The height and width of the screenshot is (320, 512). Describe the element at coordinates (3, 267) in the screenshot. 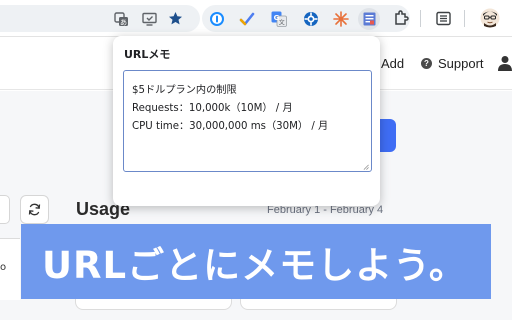

I see `left-panel-text: o` at that location.